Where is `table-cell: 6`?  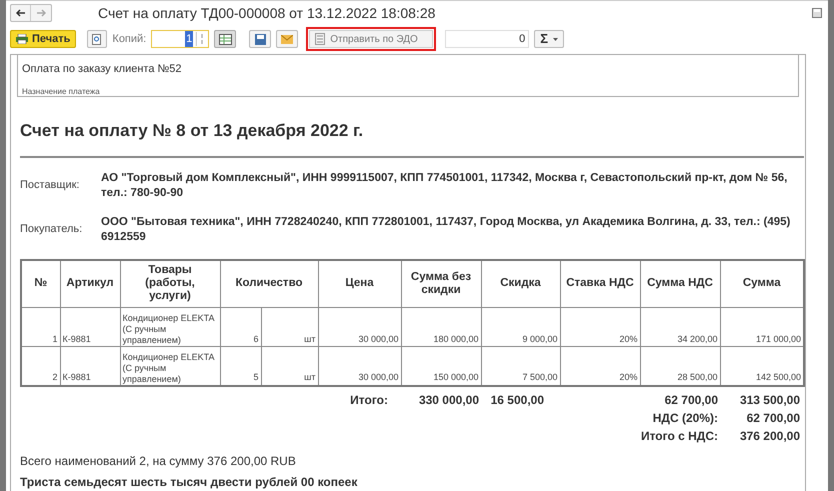
table-cell: 6 is located at coordinates (240, 327).